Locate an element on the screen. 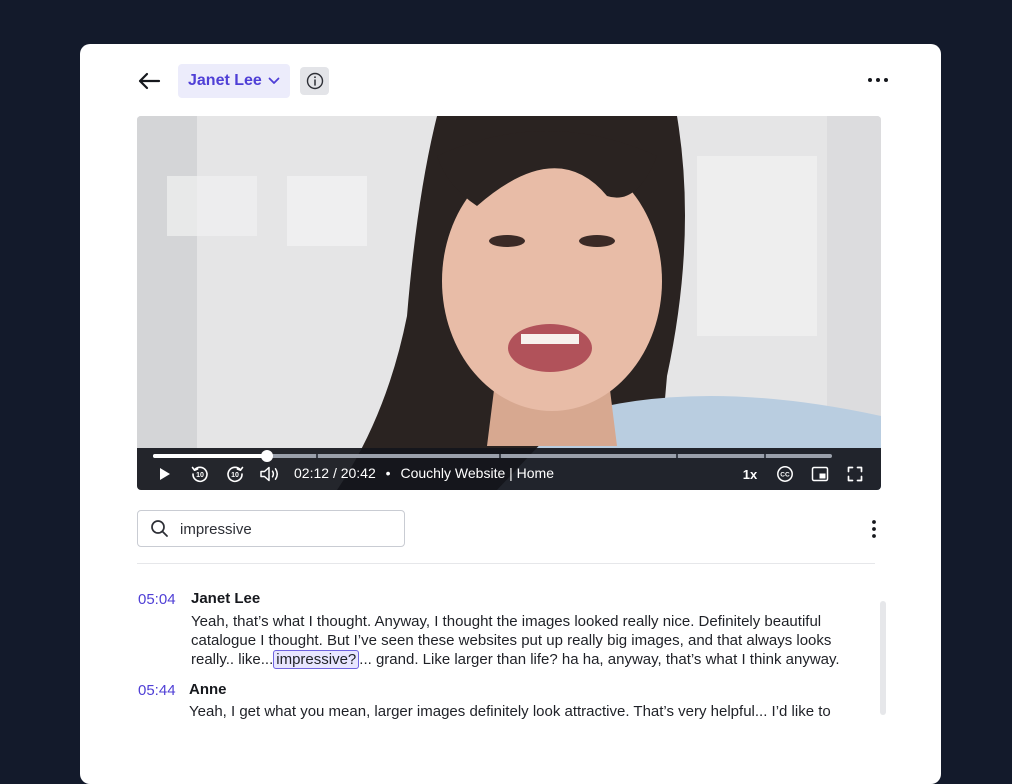  transcript-options-button is located at coordinates (874, 529).